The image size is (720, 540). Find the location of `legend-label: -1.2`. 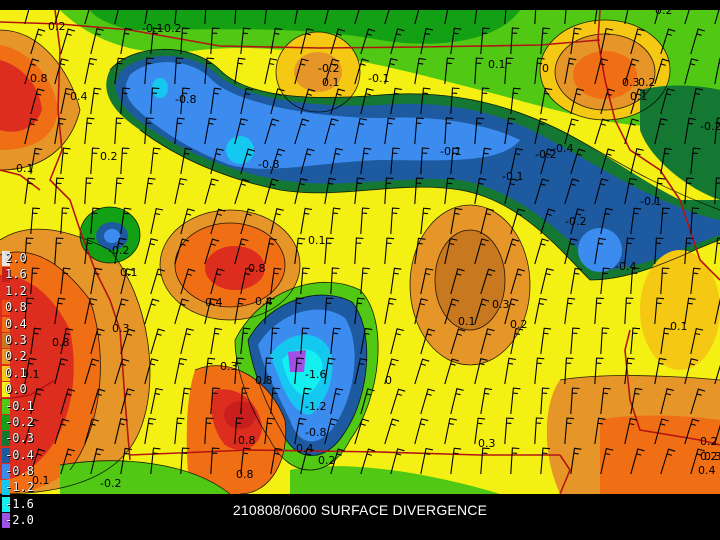

legend-label: -1.2 is located at coordinates (19, 487).